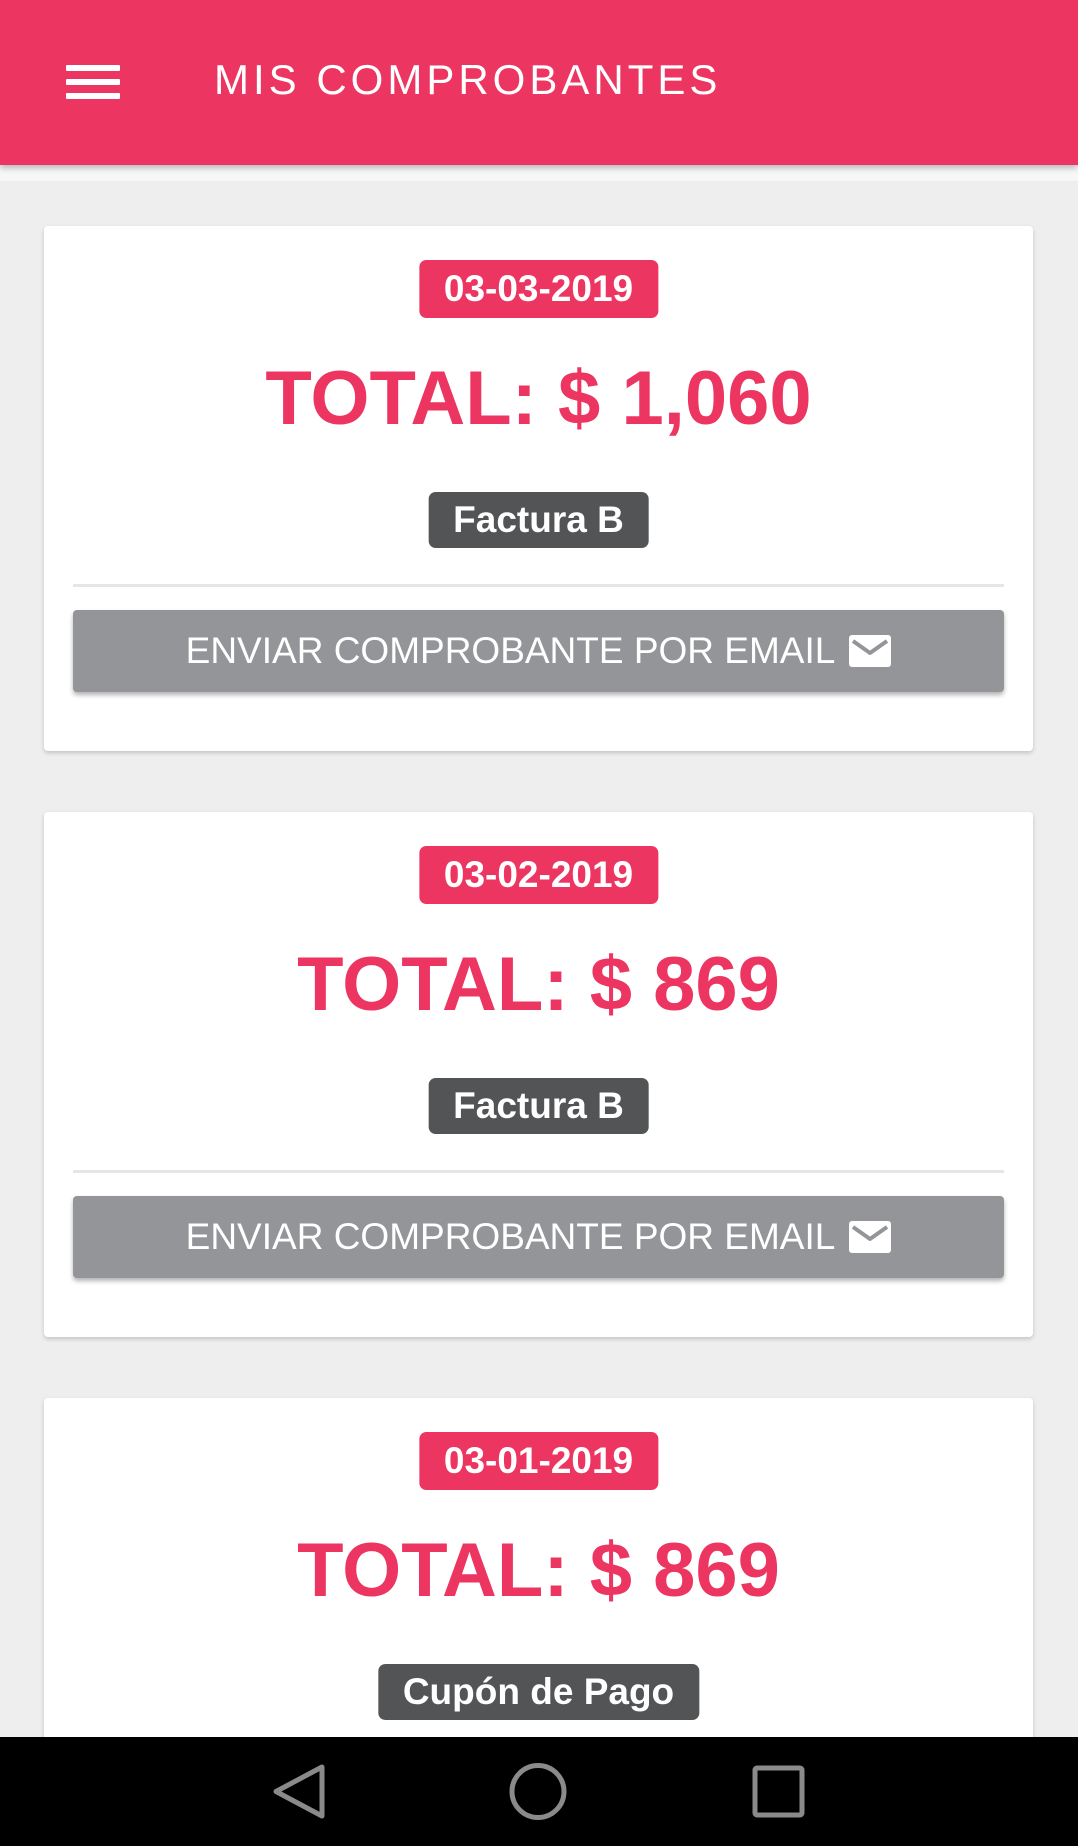 This screenshot has height=1846, width=1078. What do you see at coordinates (94, 82) in the screenshot?
I see `hamburger-menu-icon` at bounding box center [94, 82].